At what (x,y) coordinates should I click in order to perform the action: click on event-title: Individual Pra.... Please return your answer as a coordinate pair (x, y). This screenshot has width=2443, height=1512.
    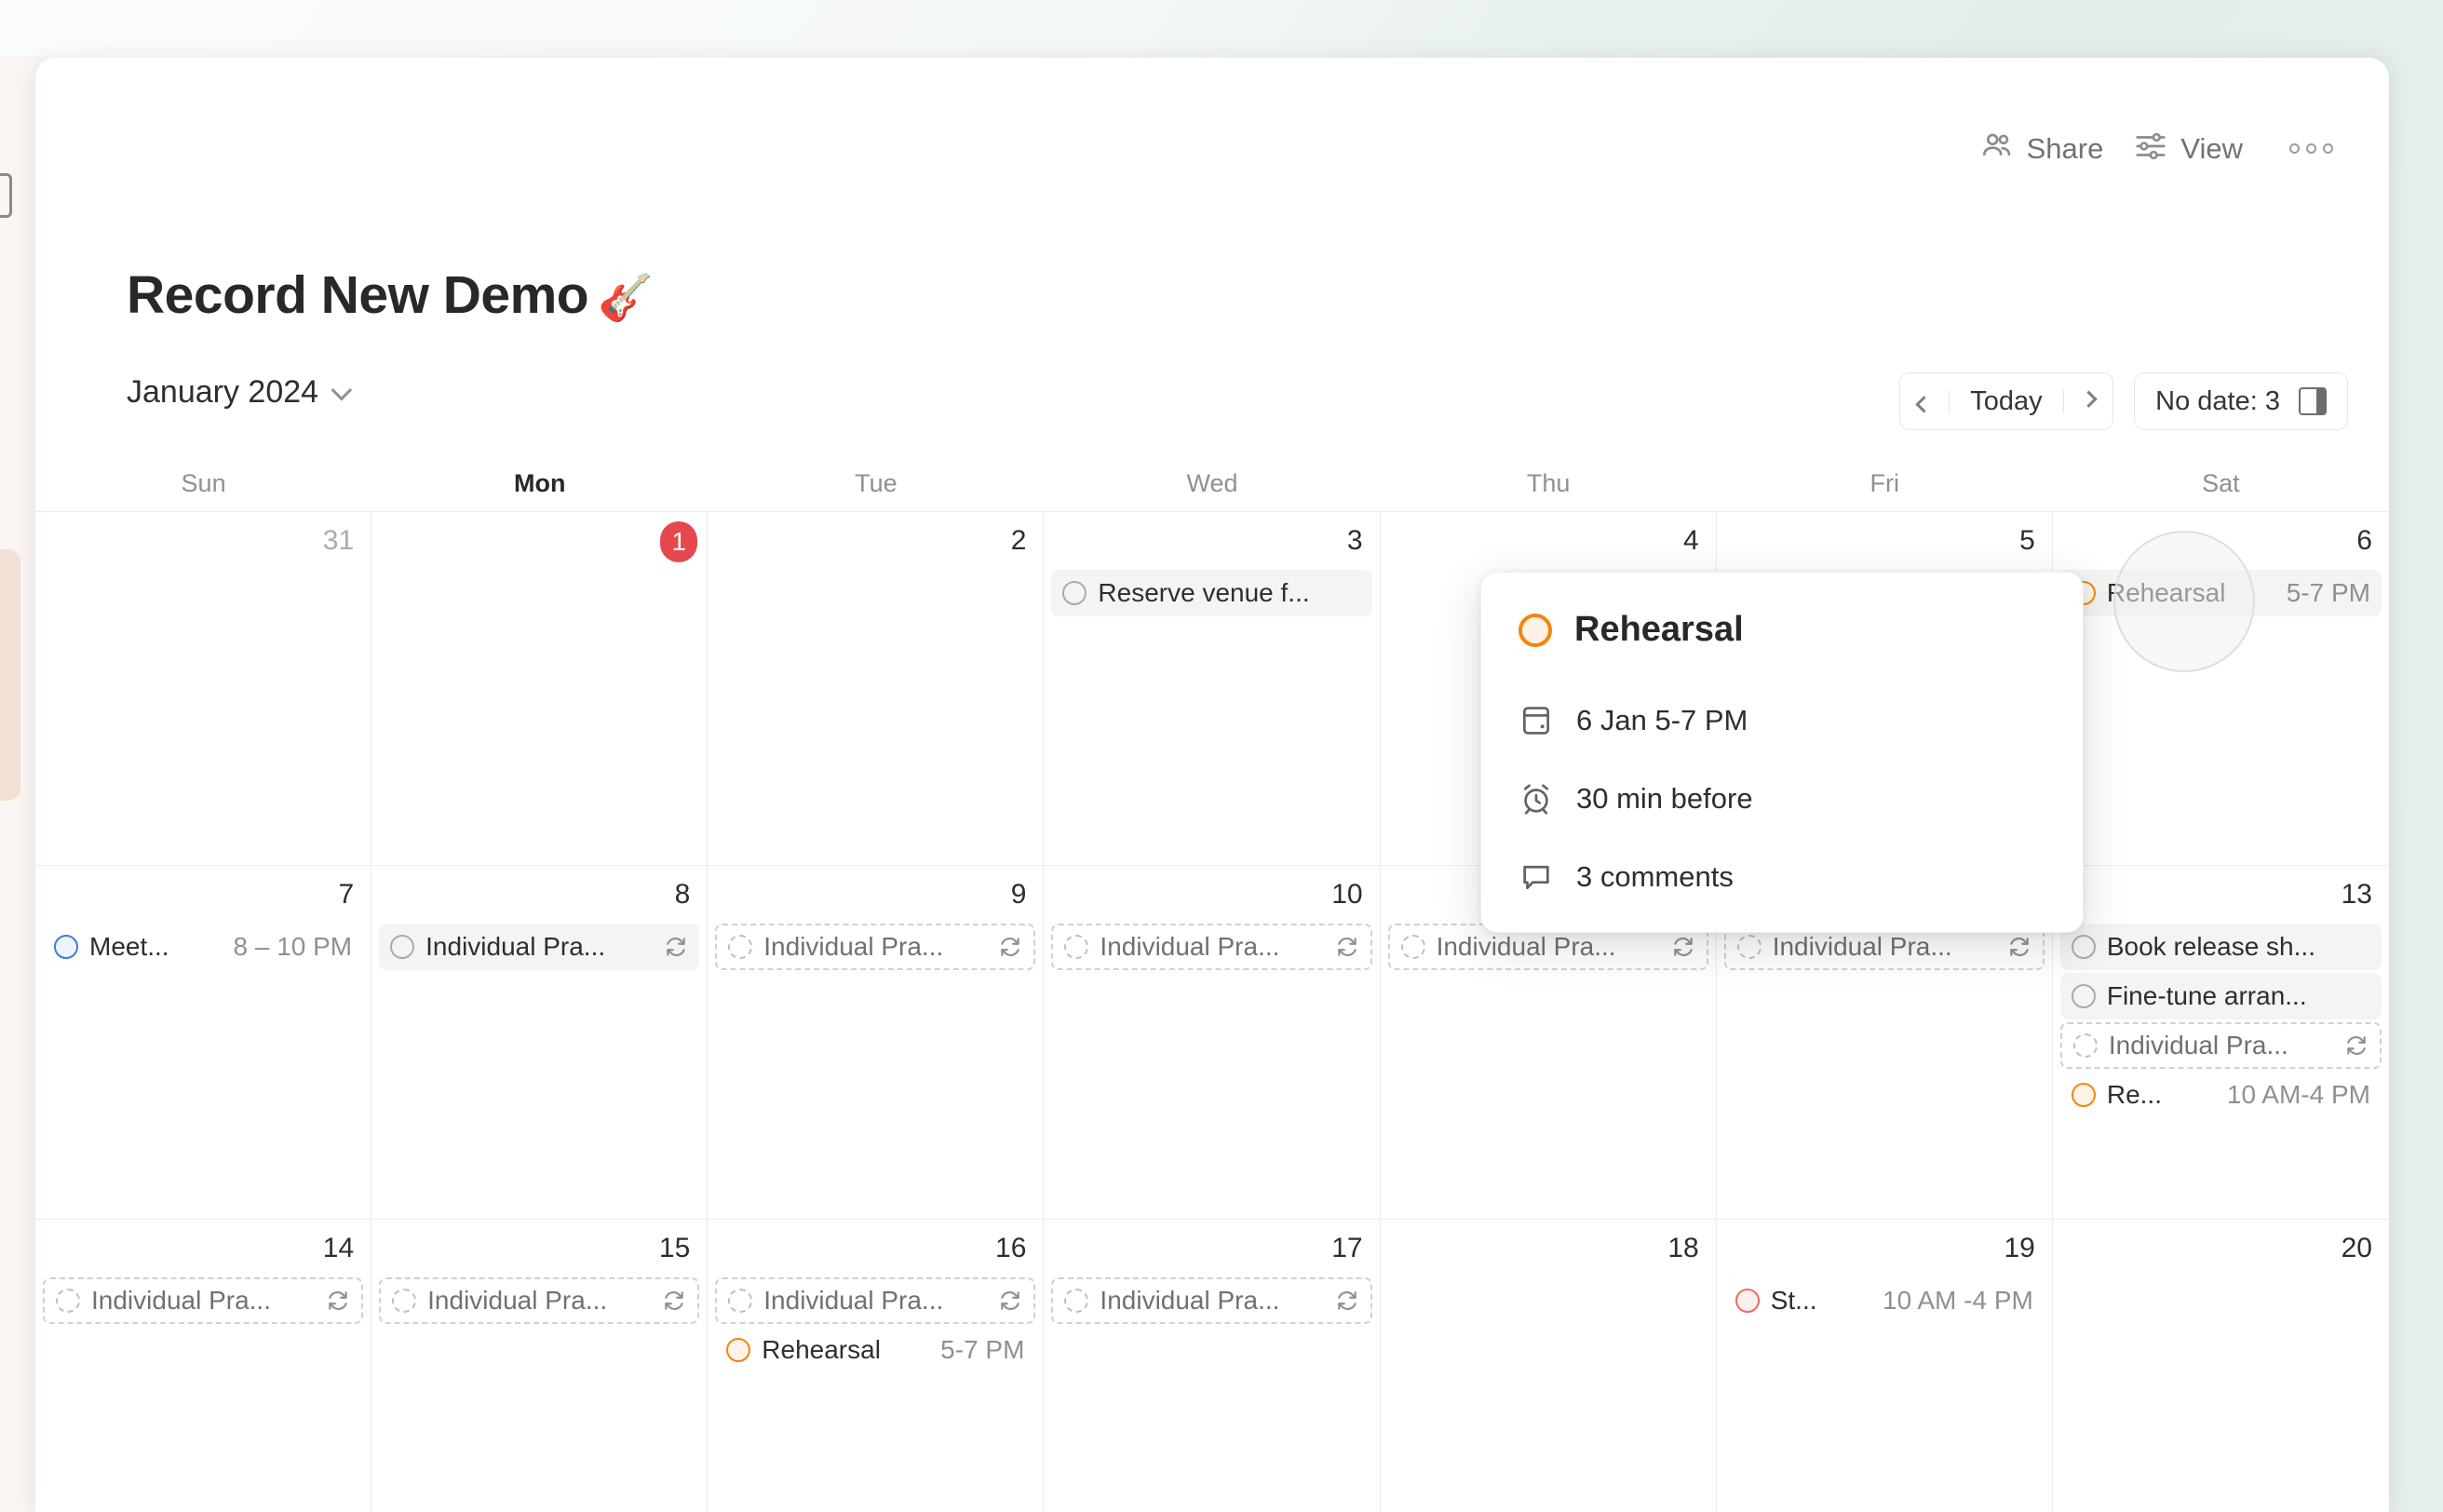
    Looking at the image, I should click on (516, 946).